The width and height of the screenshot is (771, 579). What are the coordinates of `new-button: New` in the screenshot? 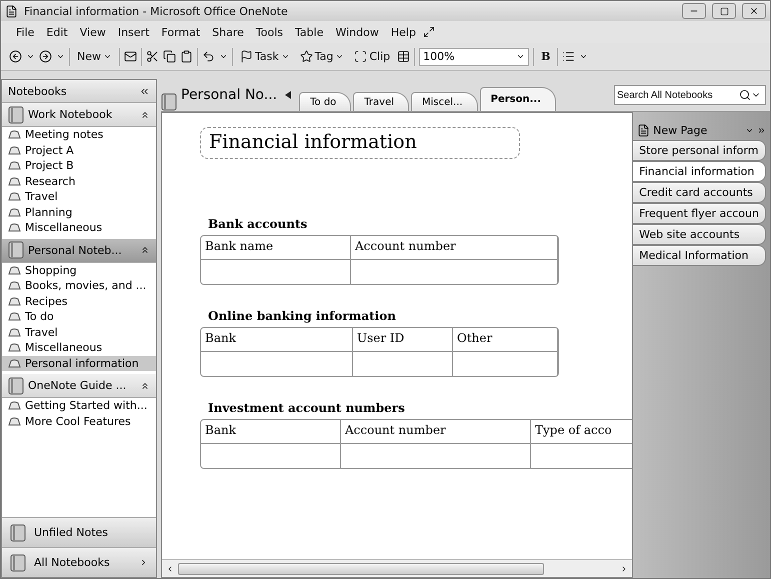 It's located at (94, 56).